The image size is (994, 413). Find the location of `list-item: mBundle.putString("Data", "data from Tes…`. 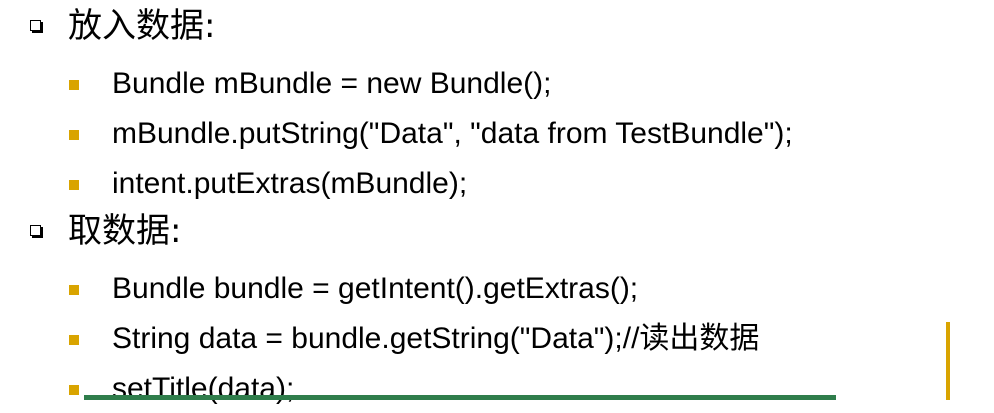

list-item: mBundle.putString("Data", "data from Tes… is located at coordinates (497, 133).